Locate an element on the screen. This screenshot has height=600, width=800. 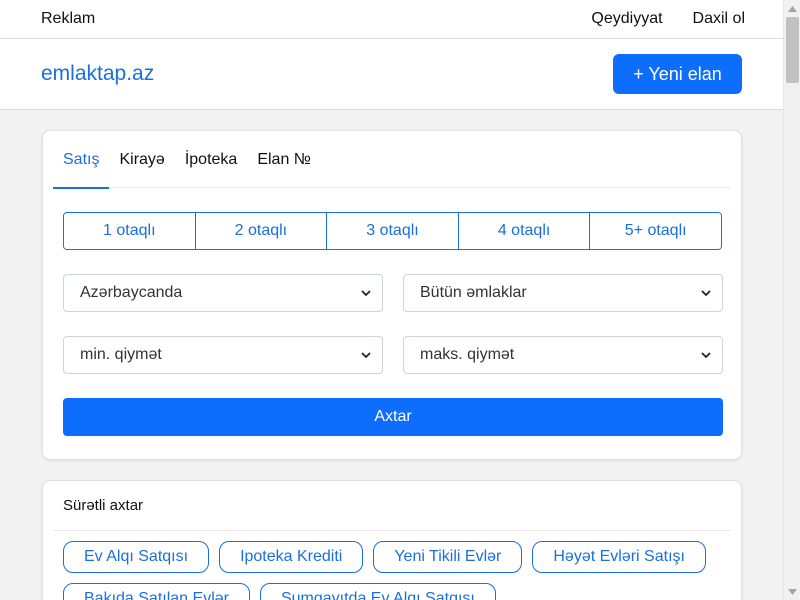
room-option-1: 1 otaqlı is located at coordinates (130, 231).